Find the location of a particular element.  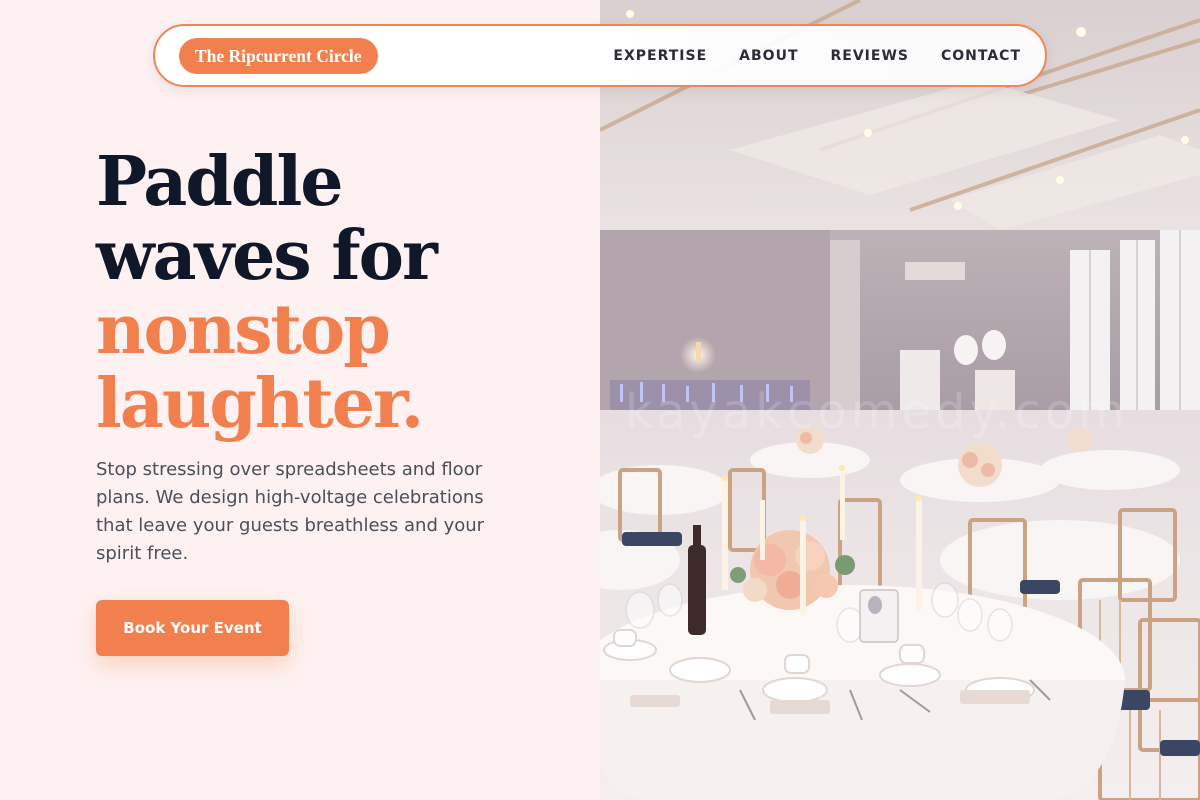

book-event-button: Book Your Event is located at coordinates (192, 628).